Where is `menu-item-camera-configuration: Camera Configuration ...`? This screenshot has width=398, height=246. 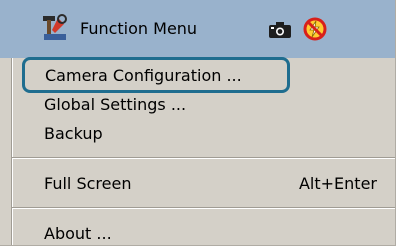 menu-item-camera-configuration: Camera Configuration ... is located at coordinates (156, 75).